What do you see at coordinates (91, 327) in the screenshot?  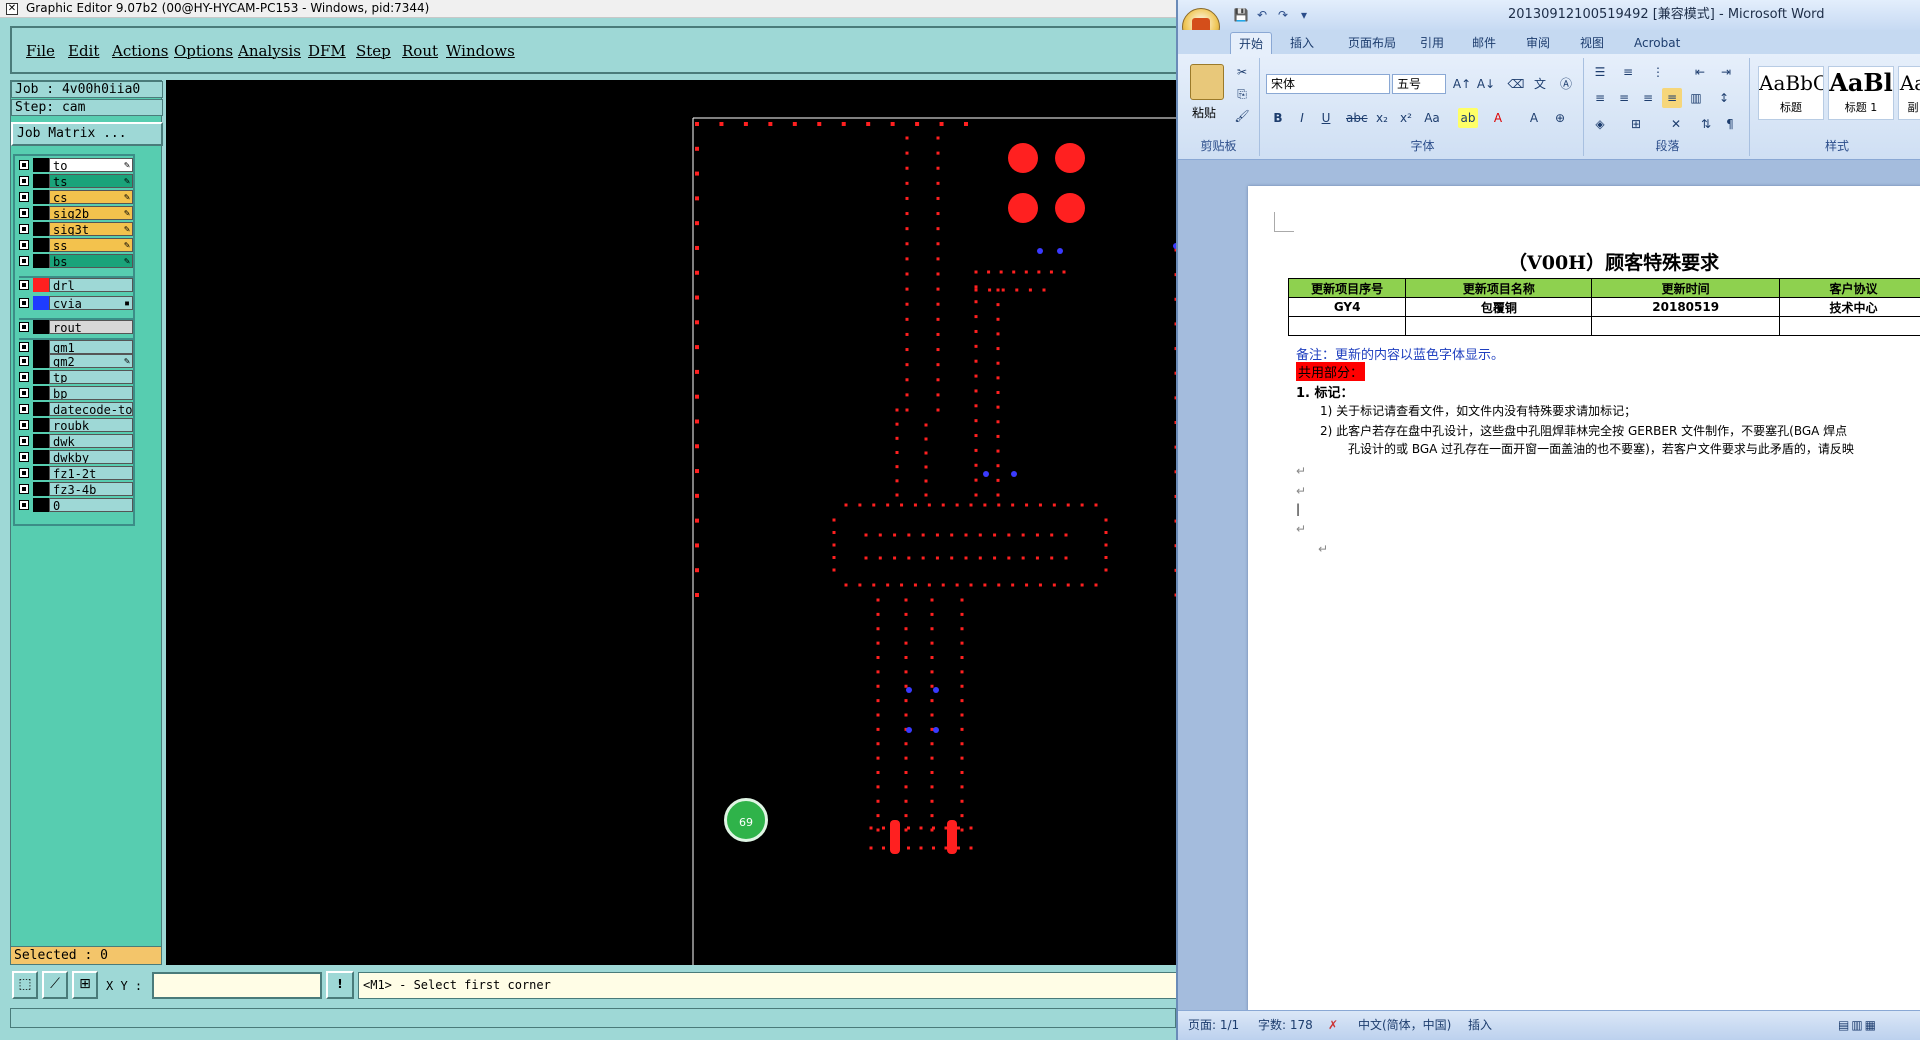 I see `layer-name: rout` at bounding box center [91, 327].